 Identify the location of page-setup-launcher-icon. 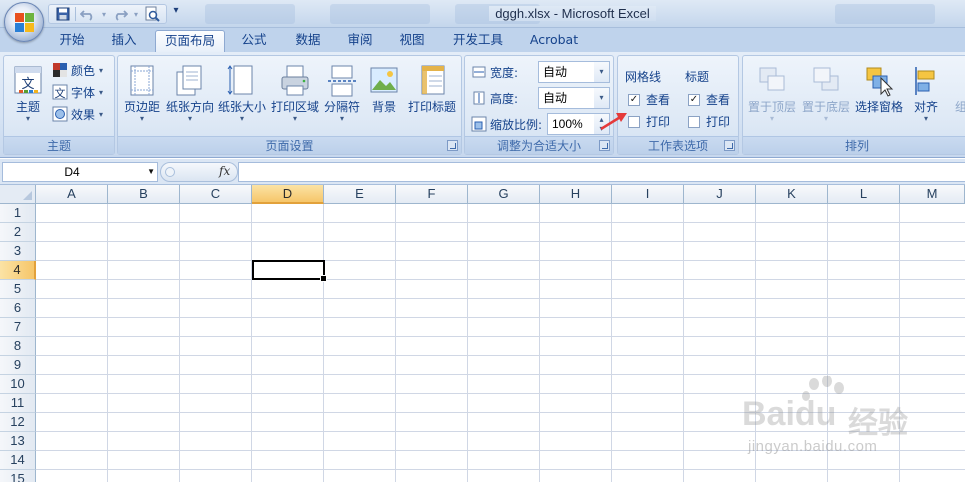
(452, 145).